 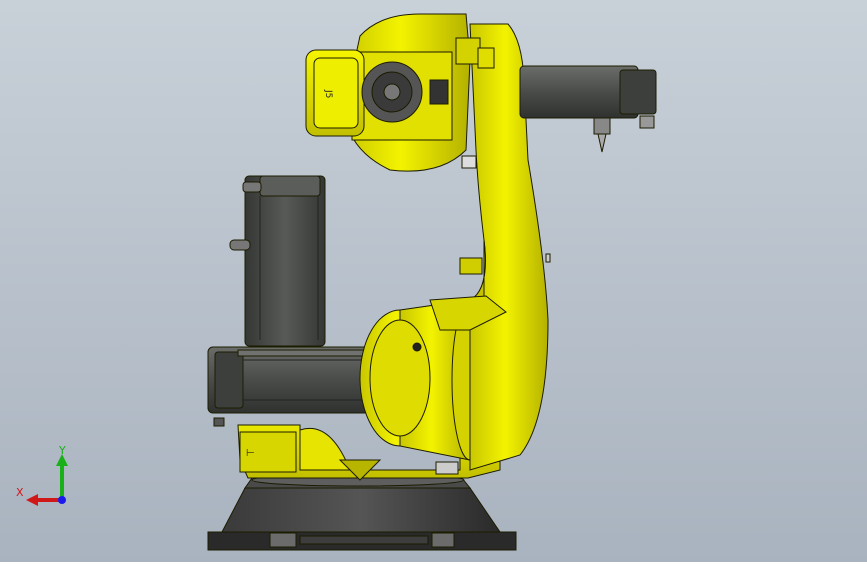 What do you see at coordinates (328, 93) in the screenshot?
I see `j5-label: J5` at bounding box center [328, 93].